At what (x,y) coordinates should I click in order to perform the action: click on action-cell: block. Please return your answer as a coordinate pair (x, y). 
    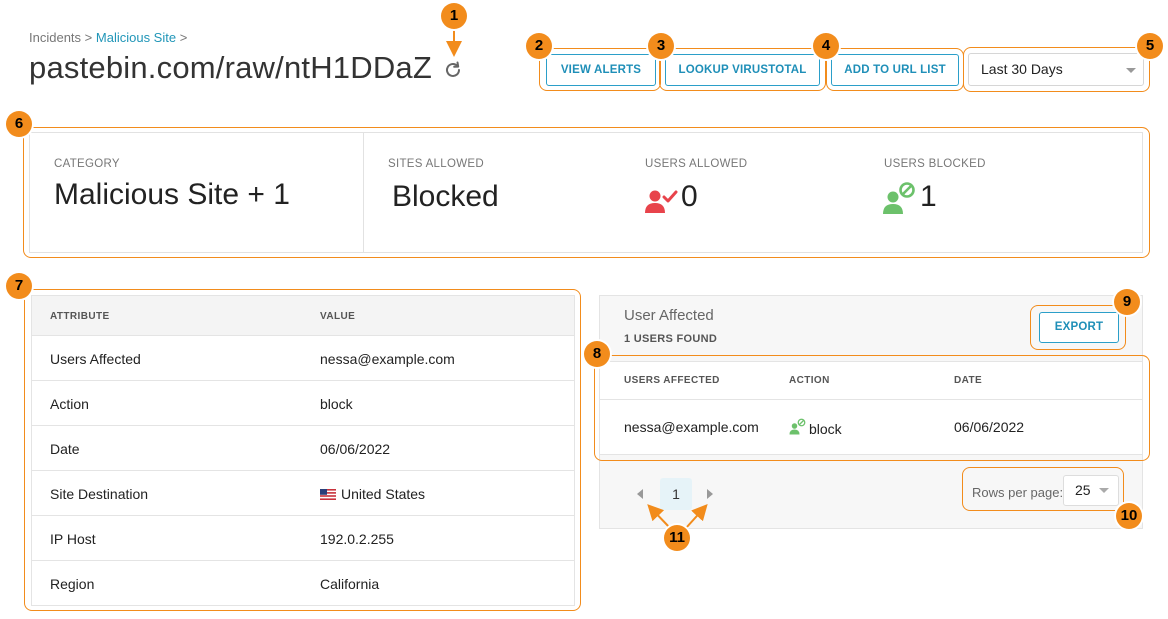
    Looking at the image, I should click on (825, 429).